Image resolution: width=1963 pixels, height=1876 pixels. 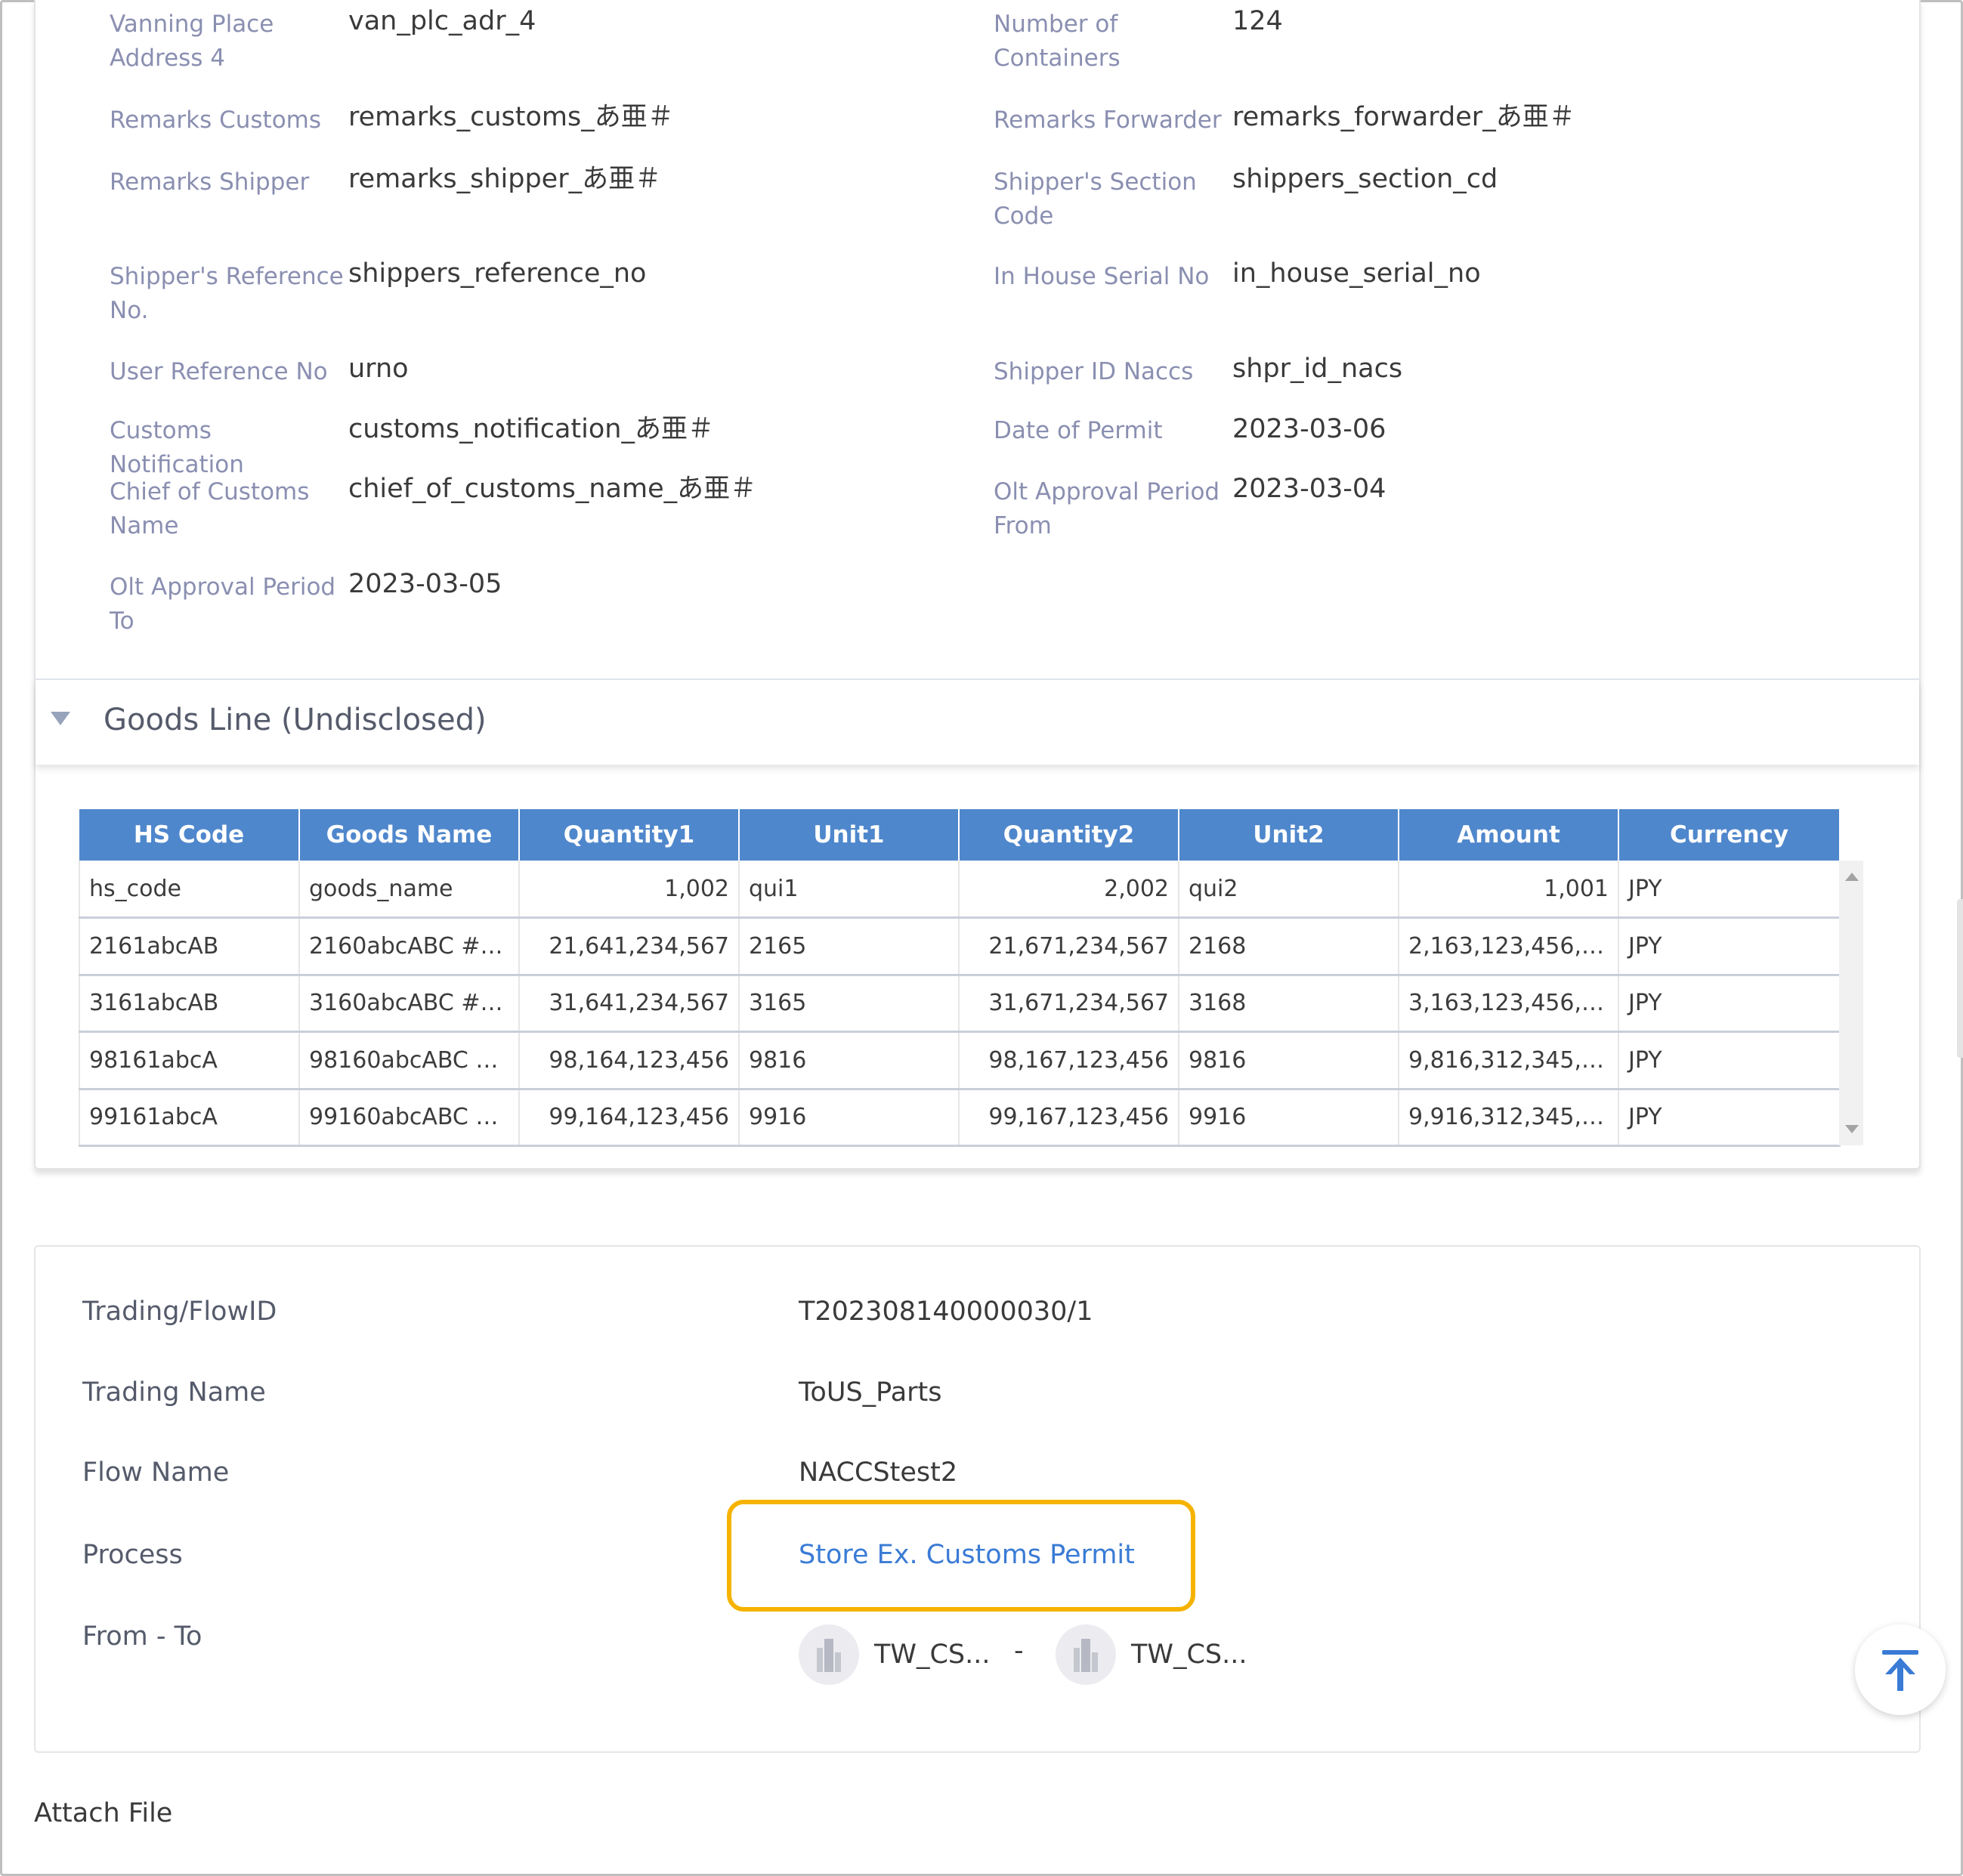 What do you see at coordinates (227, 293) in the screenshot?
I see `field-label: Shipper's Reference No.` at bounding box center [227, 293].